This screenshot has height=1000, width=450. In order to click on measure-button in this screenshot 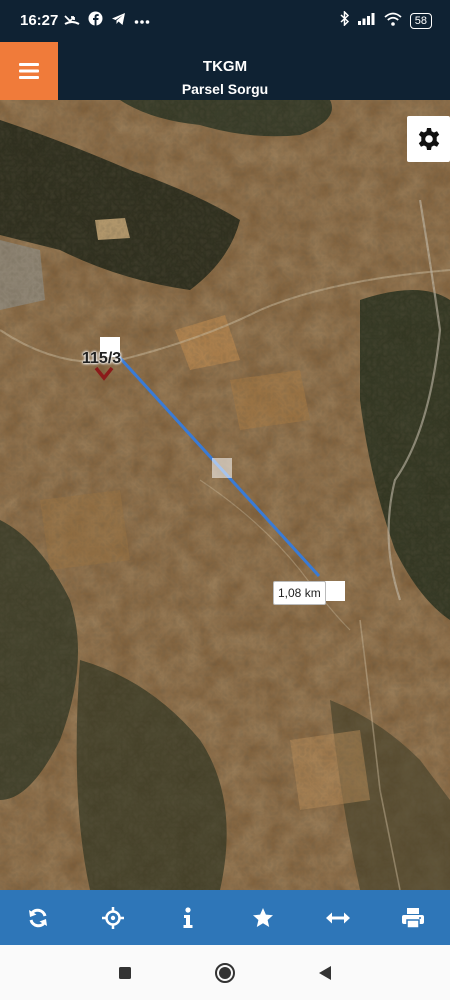, I will do `click(338, 918)`.